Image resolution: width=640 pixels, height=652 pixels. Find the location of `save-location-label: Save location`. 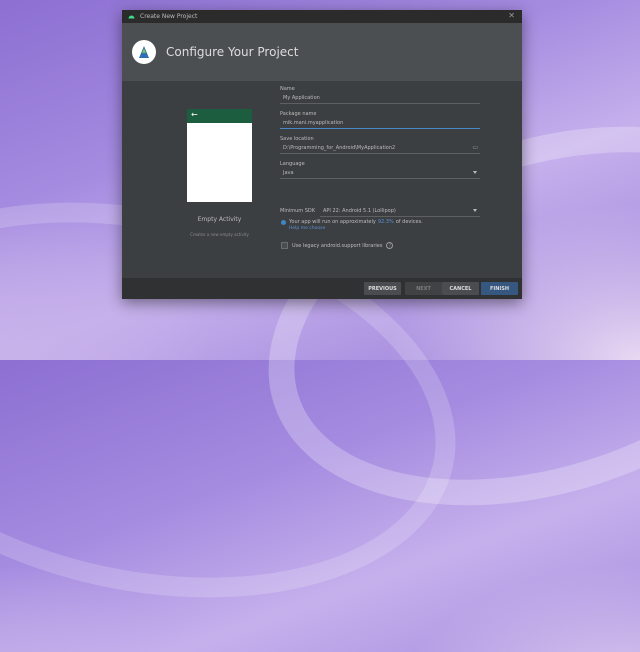

save-location-label: Save location is located at coordinates (297, 139).